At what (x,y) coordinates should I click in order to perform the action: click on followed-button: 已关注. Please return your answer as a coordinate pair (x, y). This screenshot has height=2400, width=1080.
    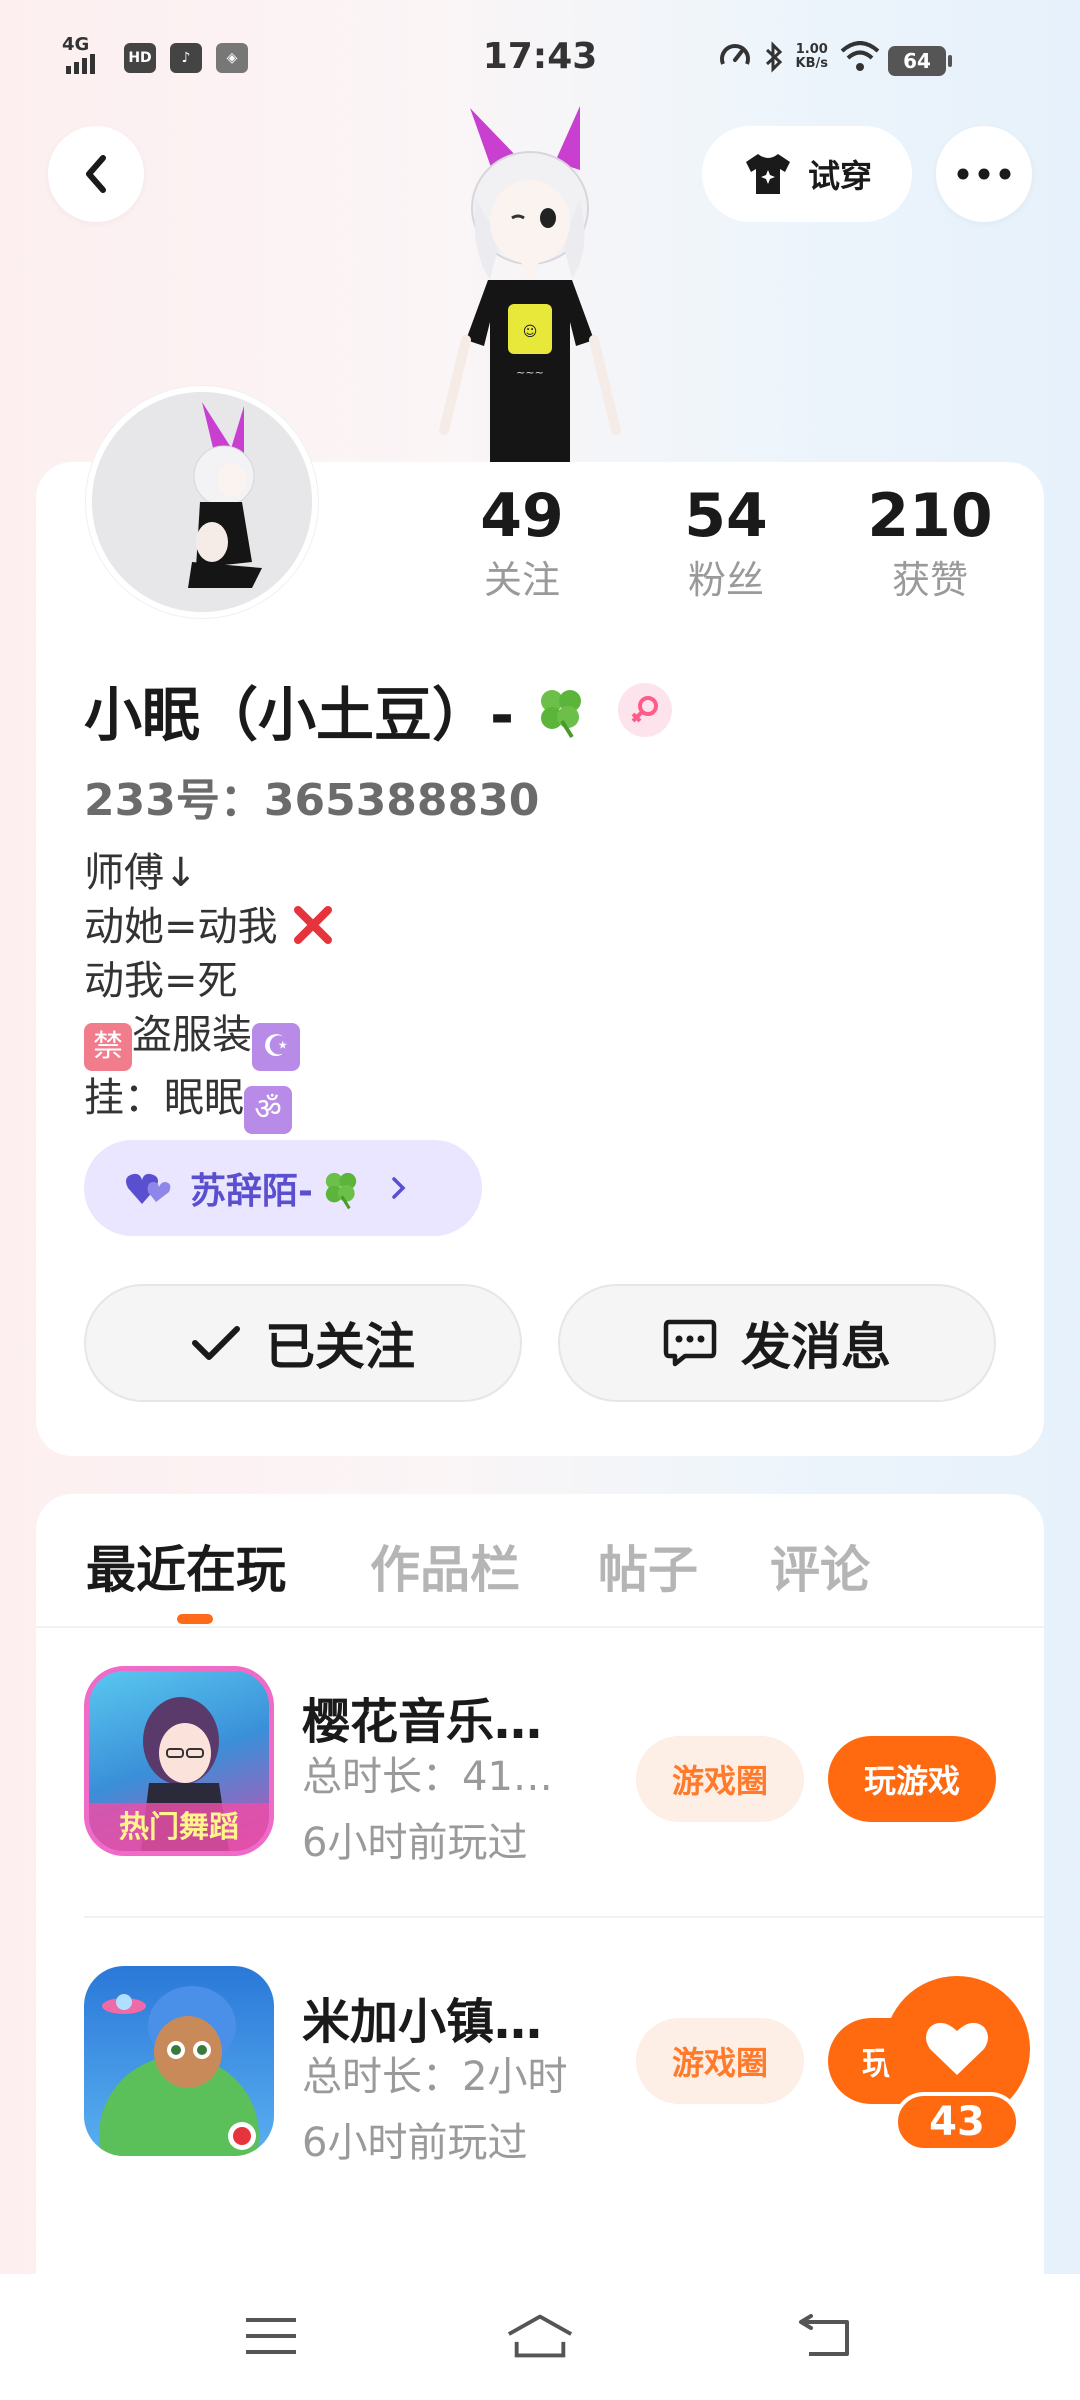
    Looking at the image, I should click on (303, 1343).